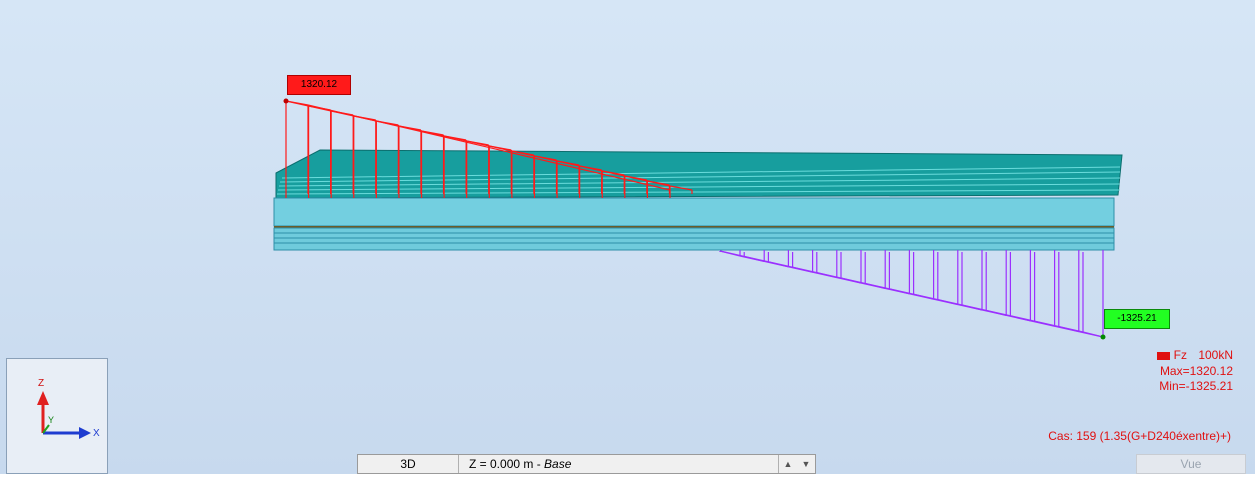 This screenshot has width=1255, height=478. Describe the element at coordinates (619, 464) in the screenshot. I see `level-selector: Z = 0.000 m - Base` at that location.